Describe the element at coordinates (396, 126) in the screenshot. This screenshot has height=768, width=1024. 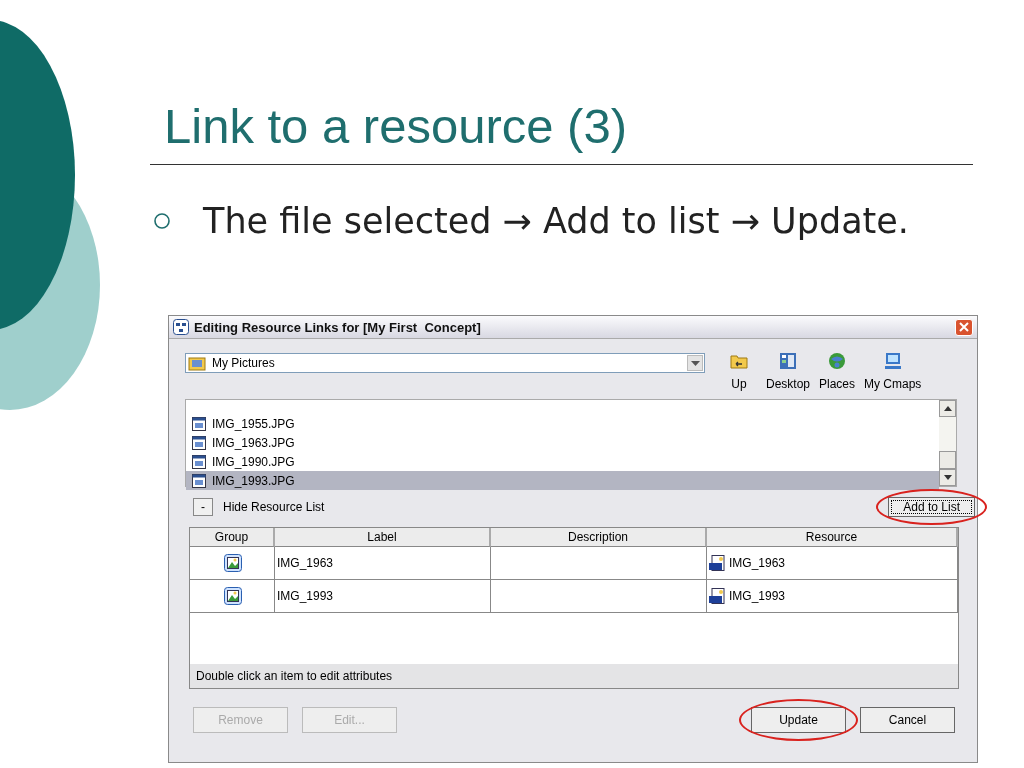
I see `slide-title: Link to a resource (3)` at that location.